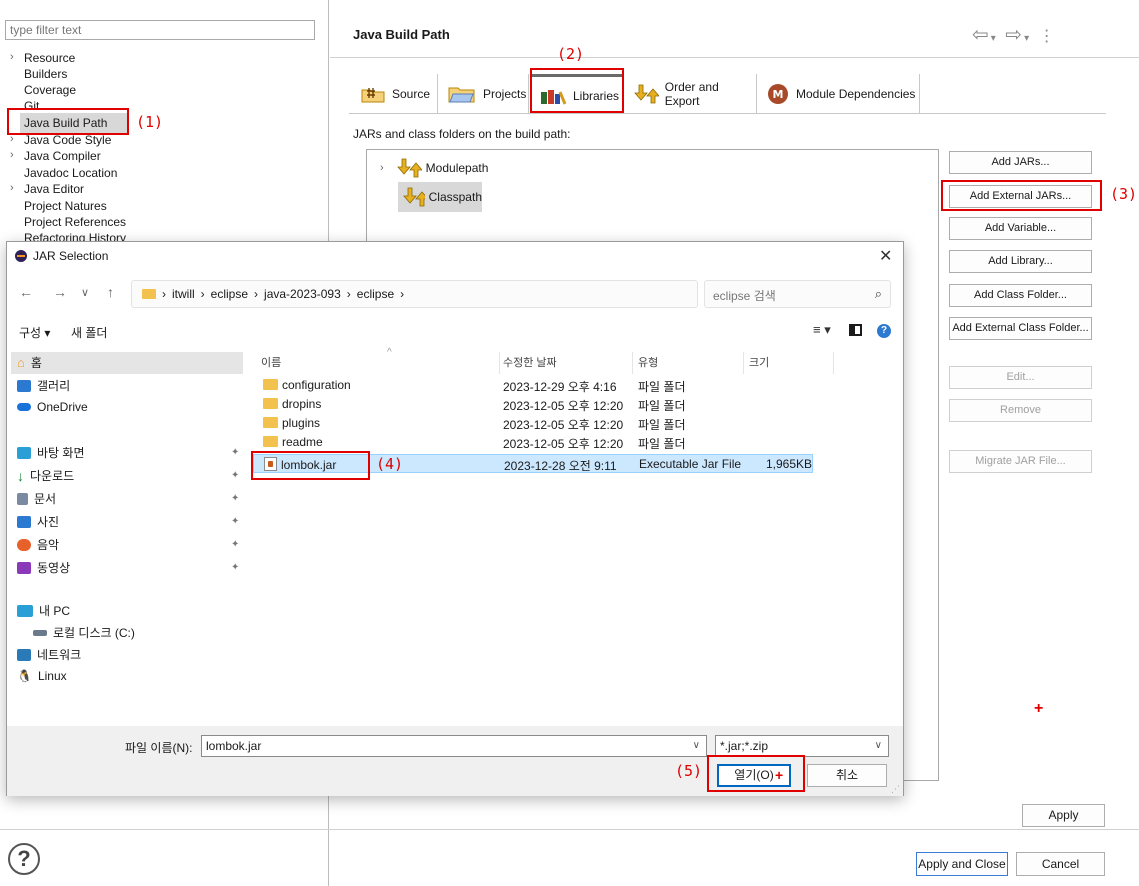 The width and height of the screenshot is (1139, 886). I want to click on forward-arrow-icon: ⇨, so click(1014, 35).